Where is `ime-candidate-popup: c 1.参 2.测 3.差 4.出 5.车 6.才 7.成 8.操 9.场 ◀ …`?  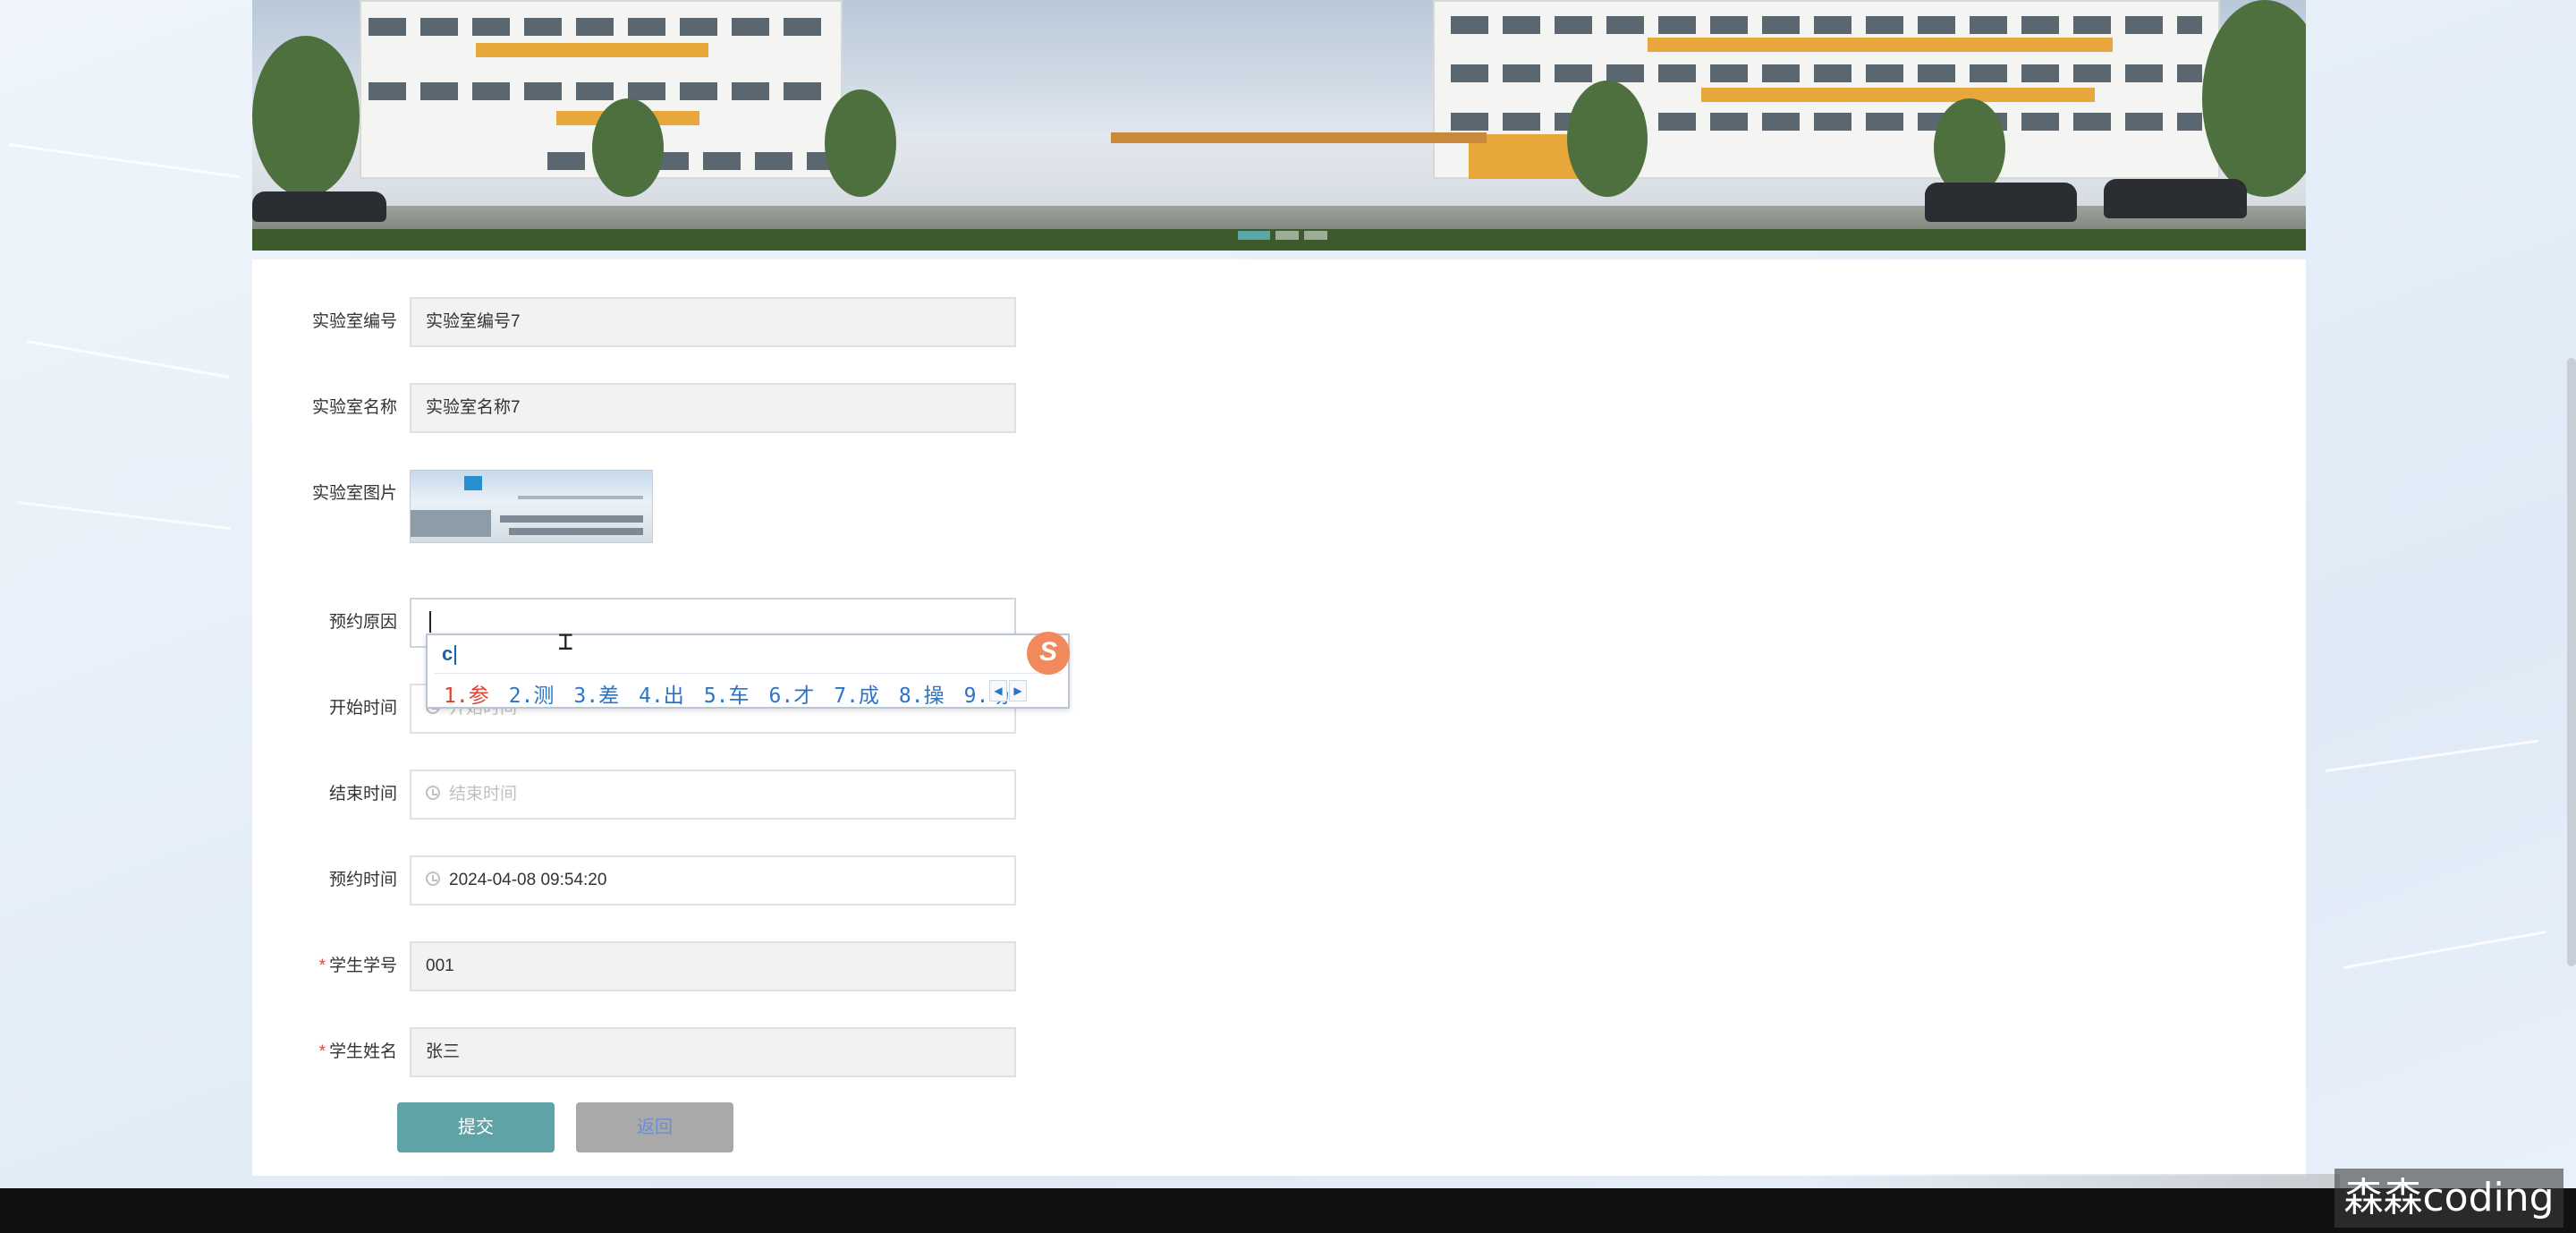
ime-candidate-popup: c 1.参 2.测 3.差 4.出 5.车 6.才 7.成 8.操 9.场 ◀ … is located at coordinates (748, 670).